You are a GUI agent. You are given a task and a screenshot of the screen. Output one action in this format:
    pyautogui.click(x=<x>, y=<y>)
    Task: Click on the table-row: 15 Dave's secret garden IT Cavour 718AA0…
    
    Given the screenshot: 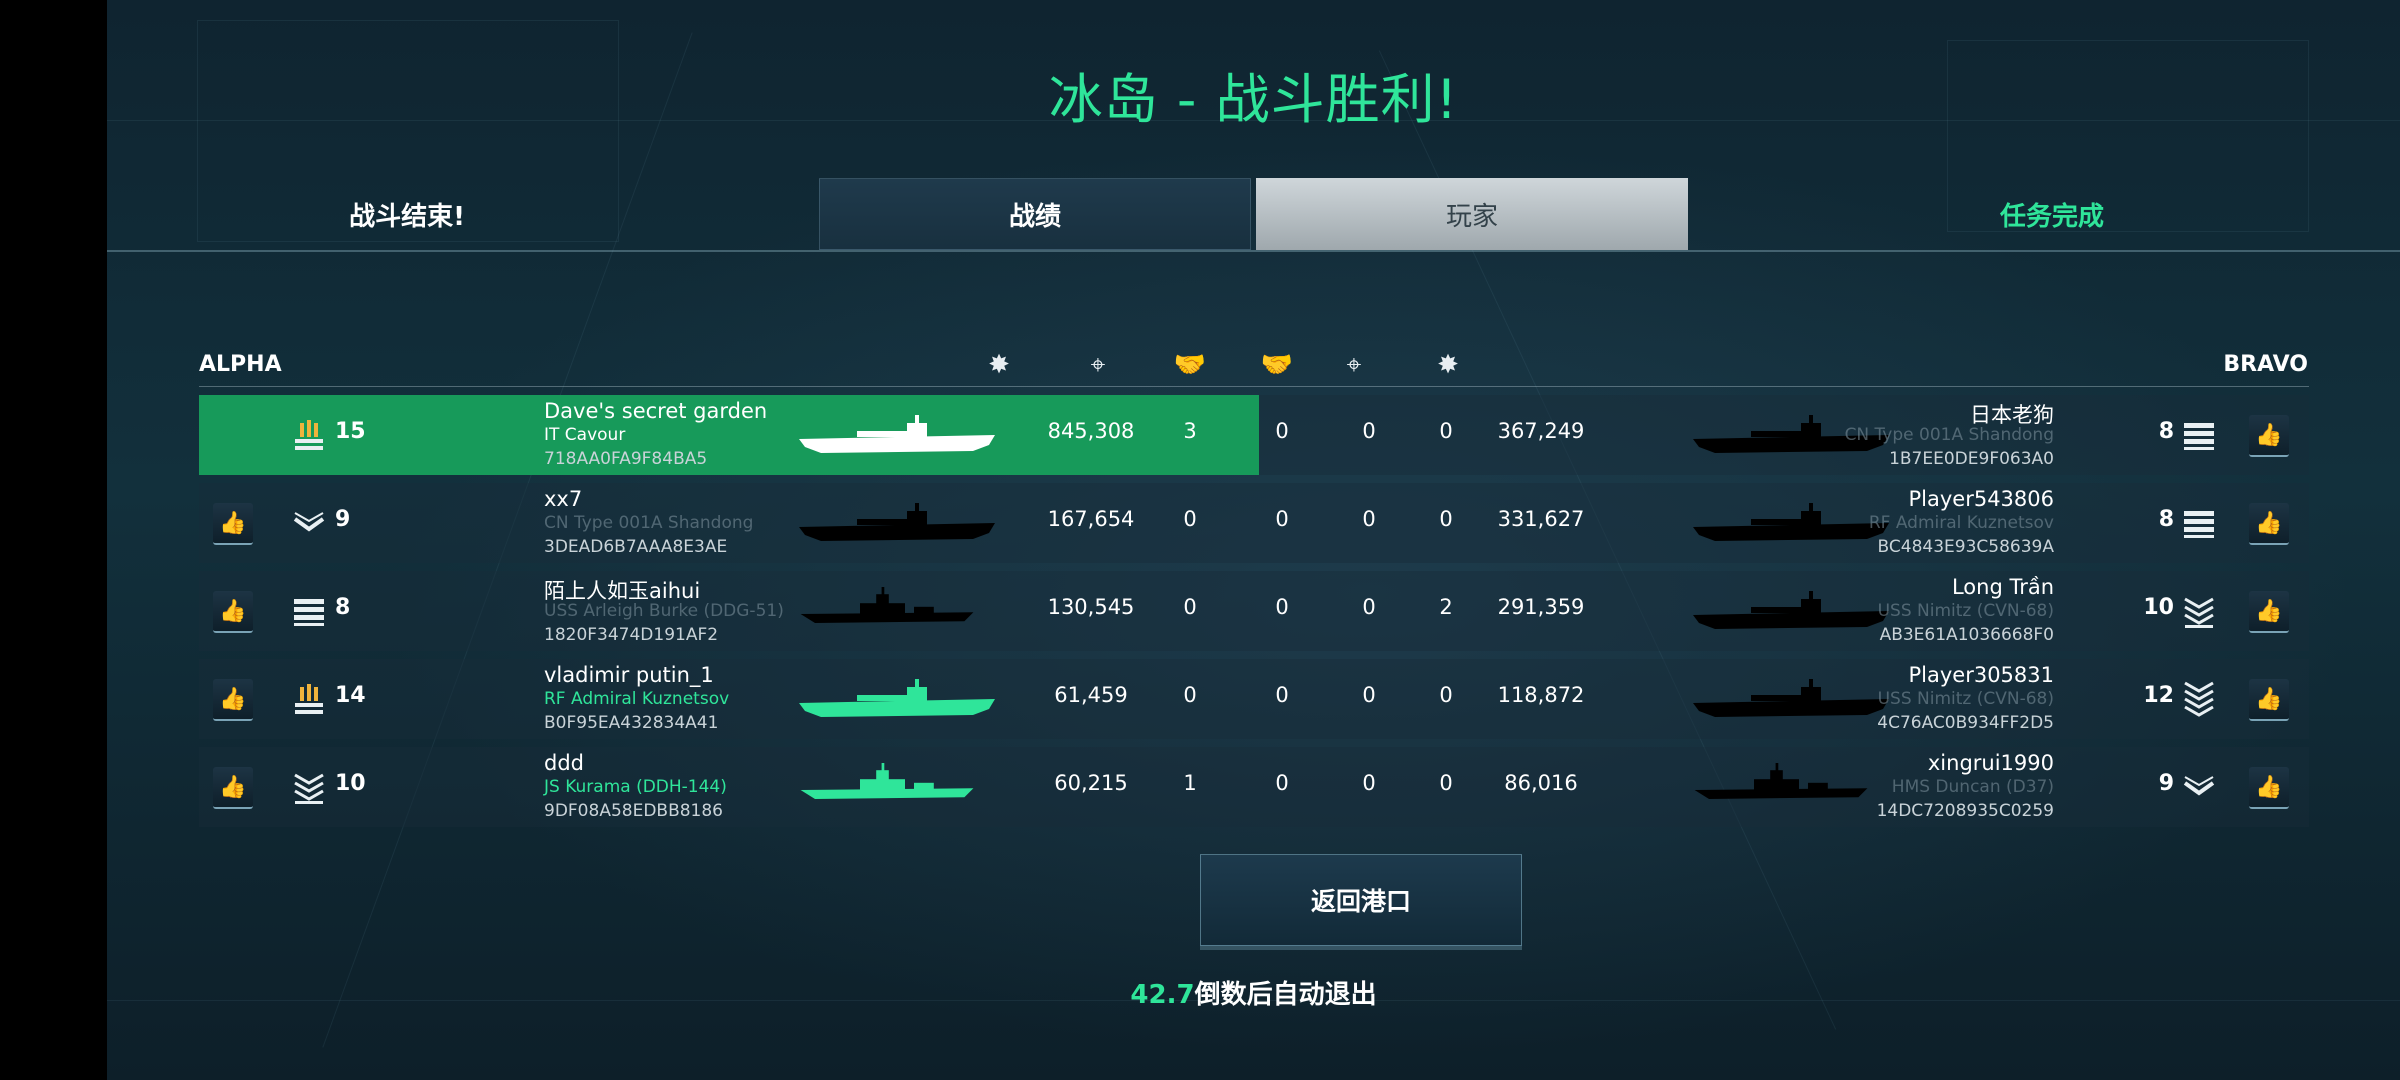 What is the action you would take?
    pyautogui.click(x=1254, y=435)
    